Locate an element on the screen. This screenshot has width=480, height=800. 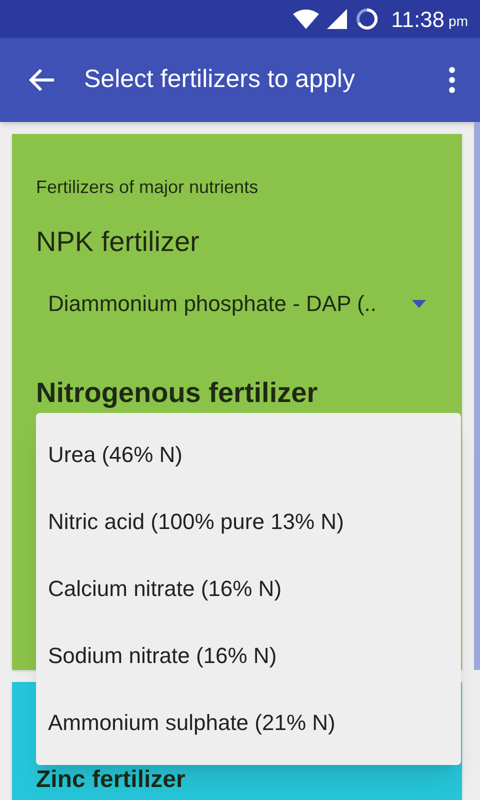
nitrogenous-label: Nitrogenous fertilizer is located at coordinates (177, 393).